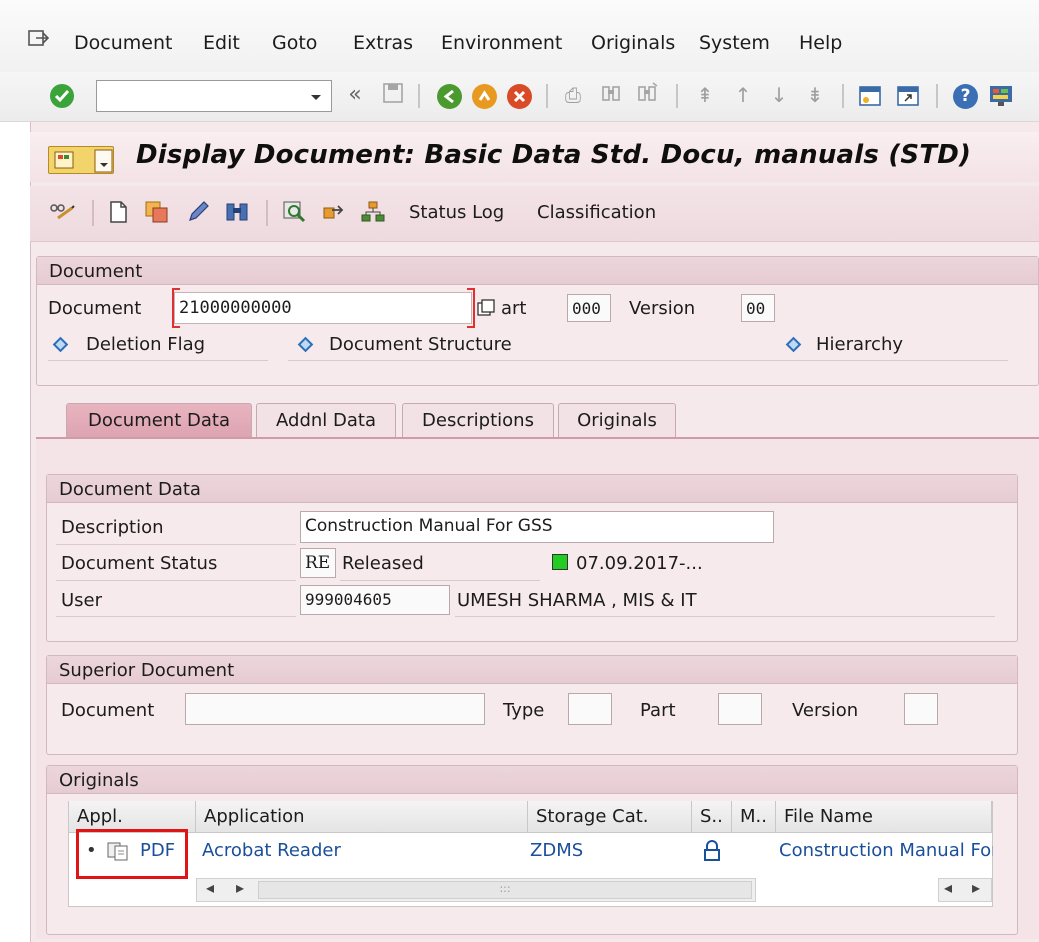 The image size is (1039, 942). I want to click on lock-icon, so click(712, 851).